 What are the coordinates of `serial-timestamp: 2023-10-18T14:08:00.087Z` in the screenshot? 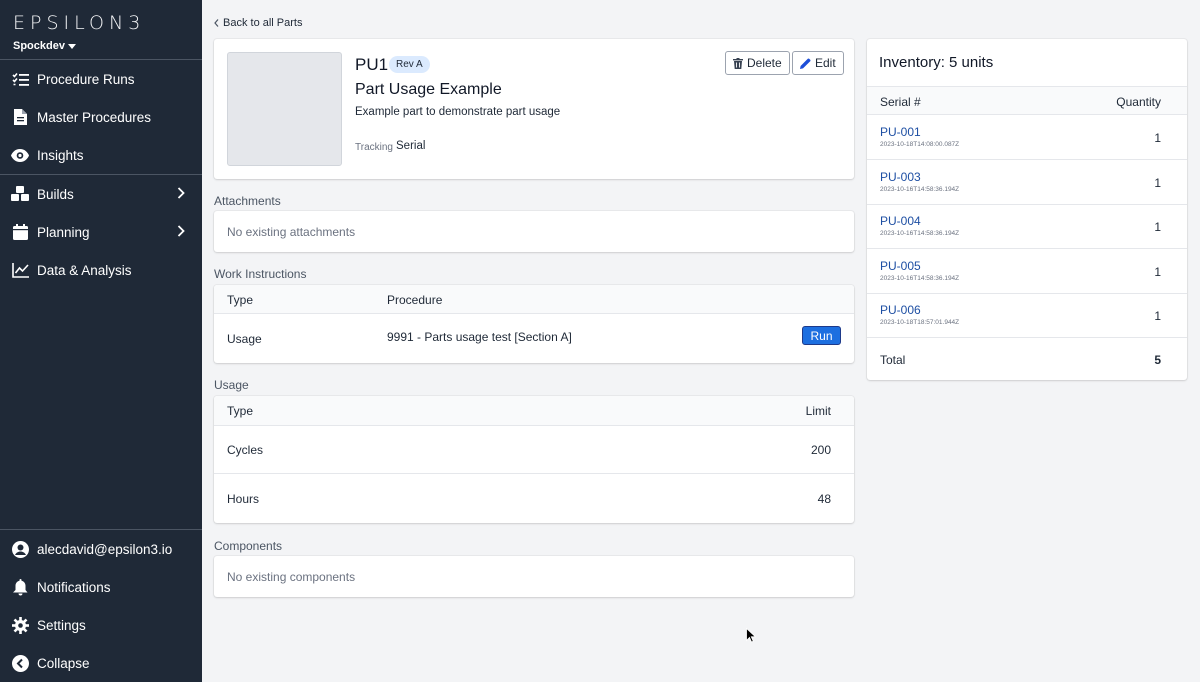 It's located at (920, 144).